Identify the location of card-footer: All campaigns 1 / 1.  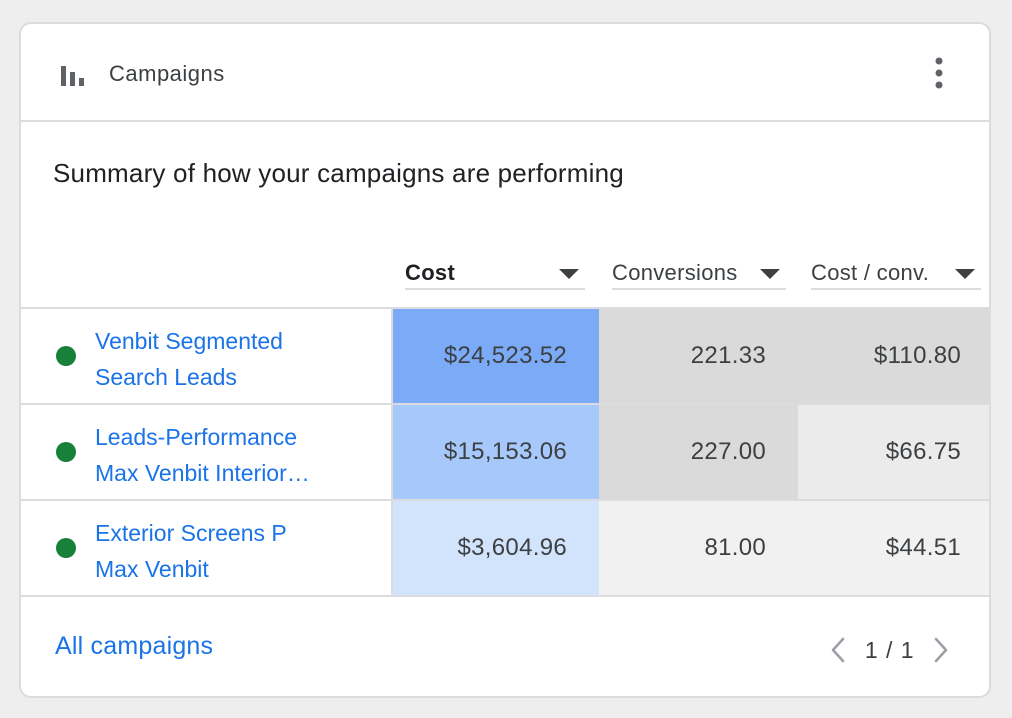
(505, 647).